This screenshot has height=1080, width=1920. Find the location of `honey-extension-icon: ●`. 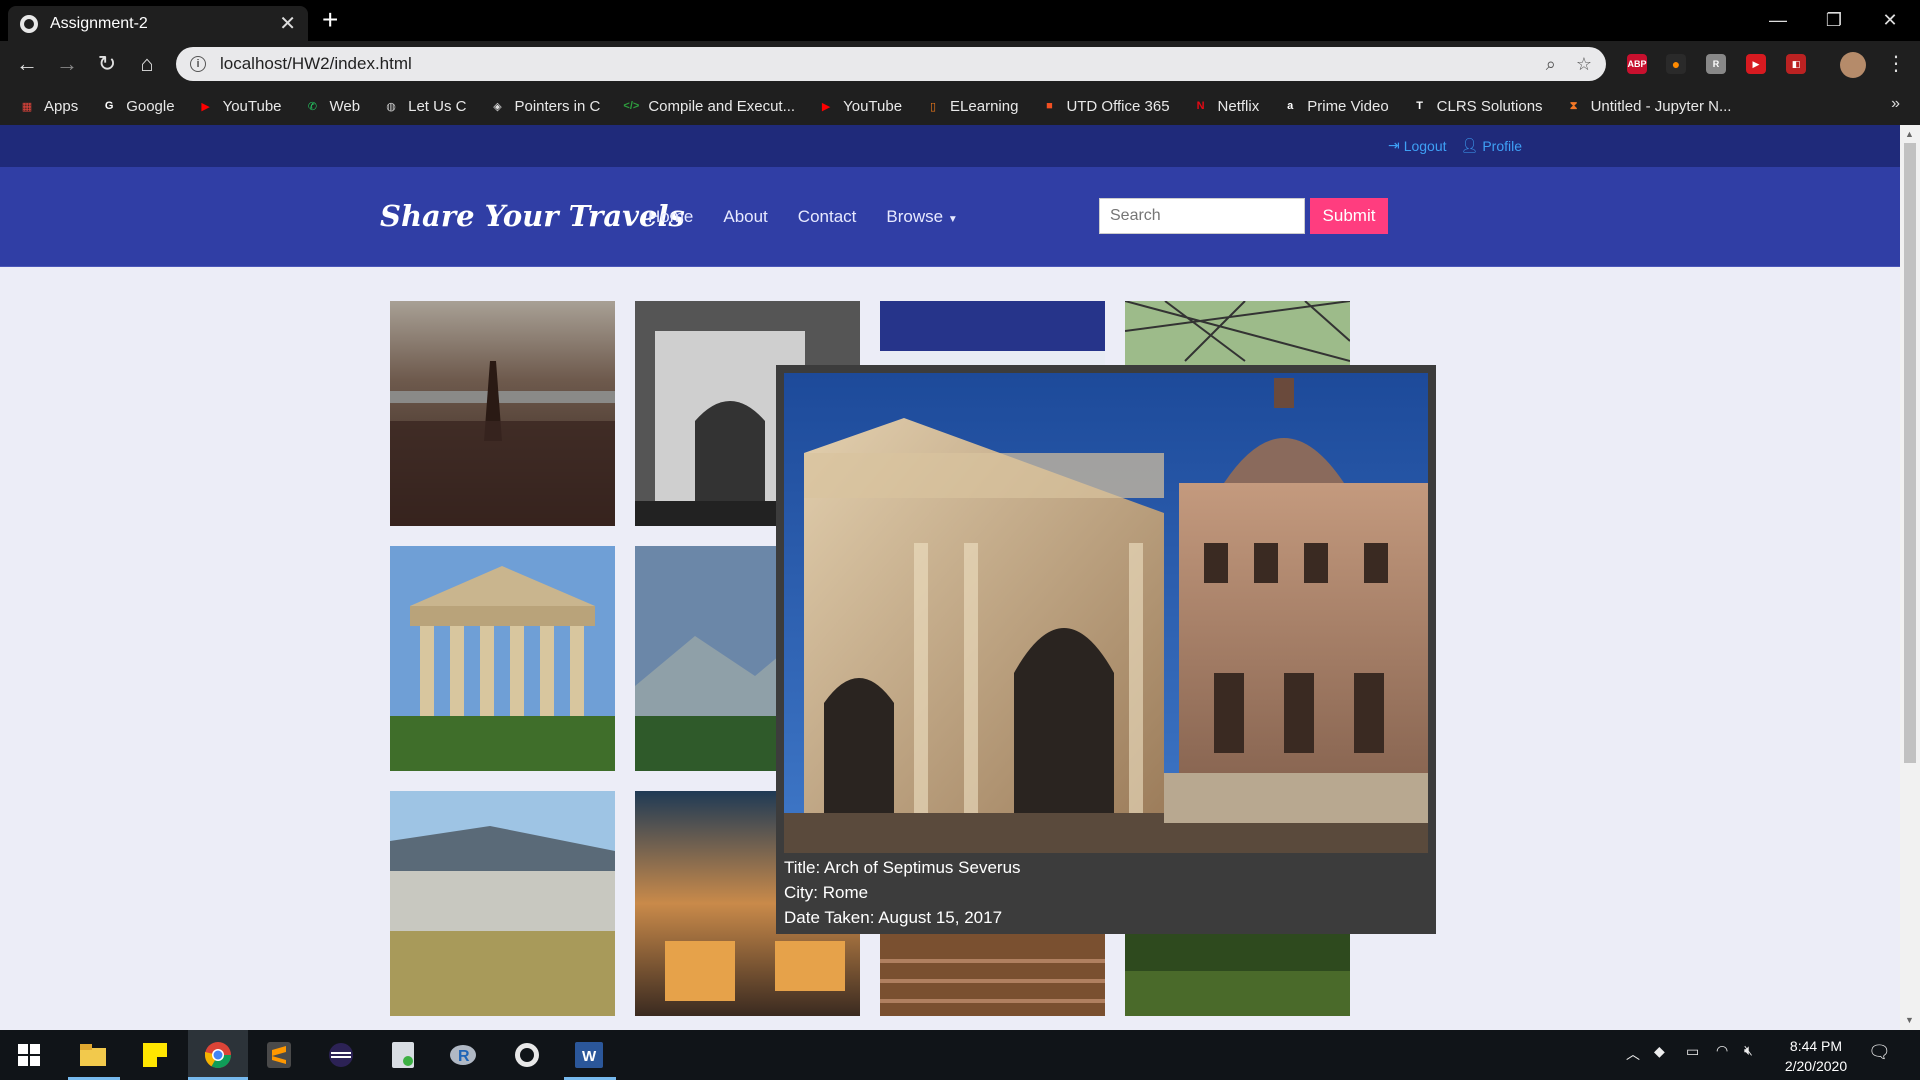

honey-extension-icon: ● is located at coordinates (1676, 64).